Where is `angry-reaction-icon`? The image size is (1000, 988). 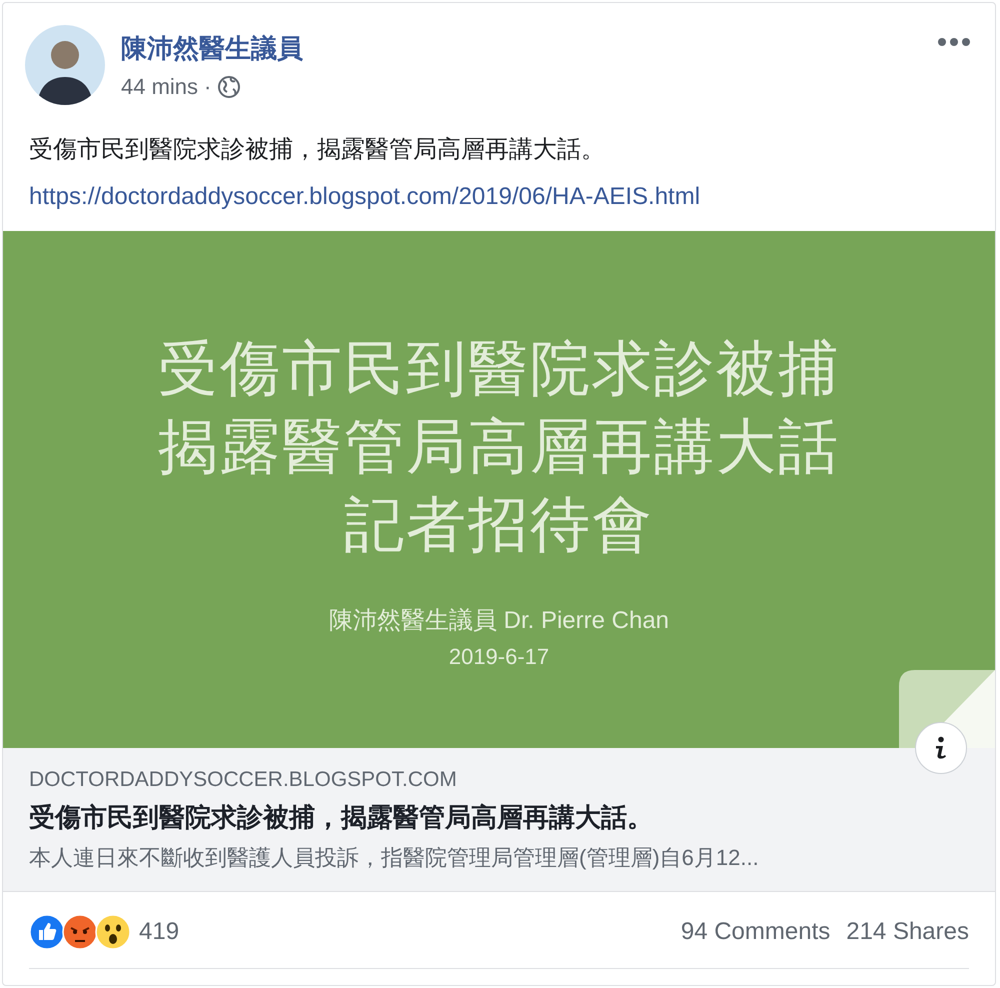
angry-reaction-icon is located at coordinates (80, 932).